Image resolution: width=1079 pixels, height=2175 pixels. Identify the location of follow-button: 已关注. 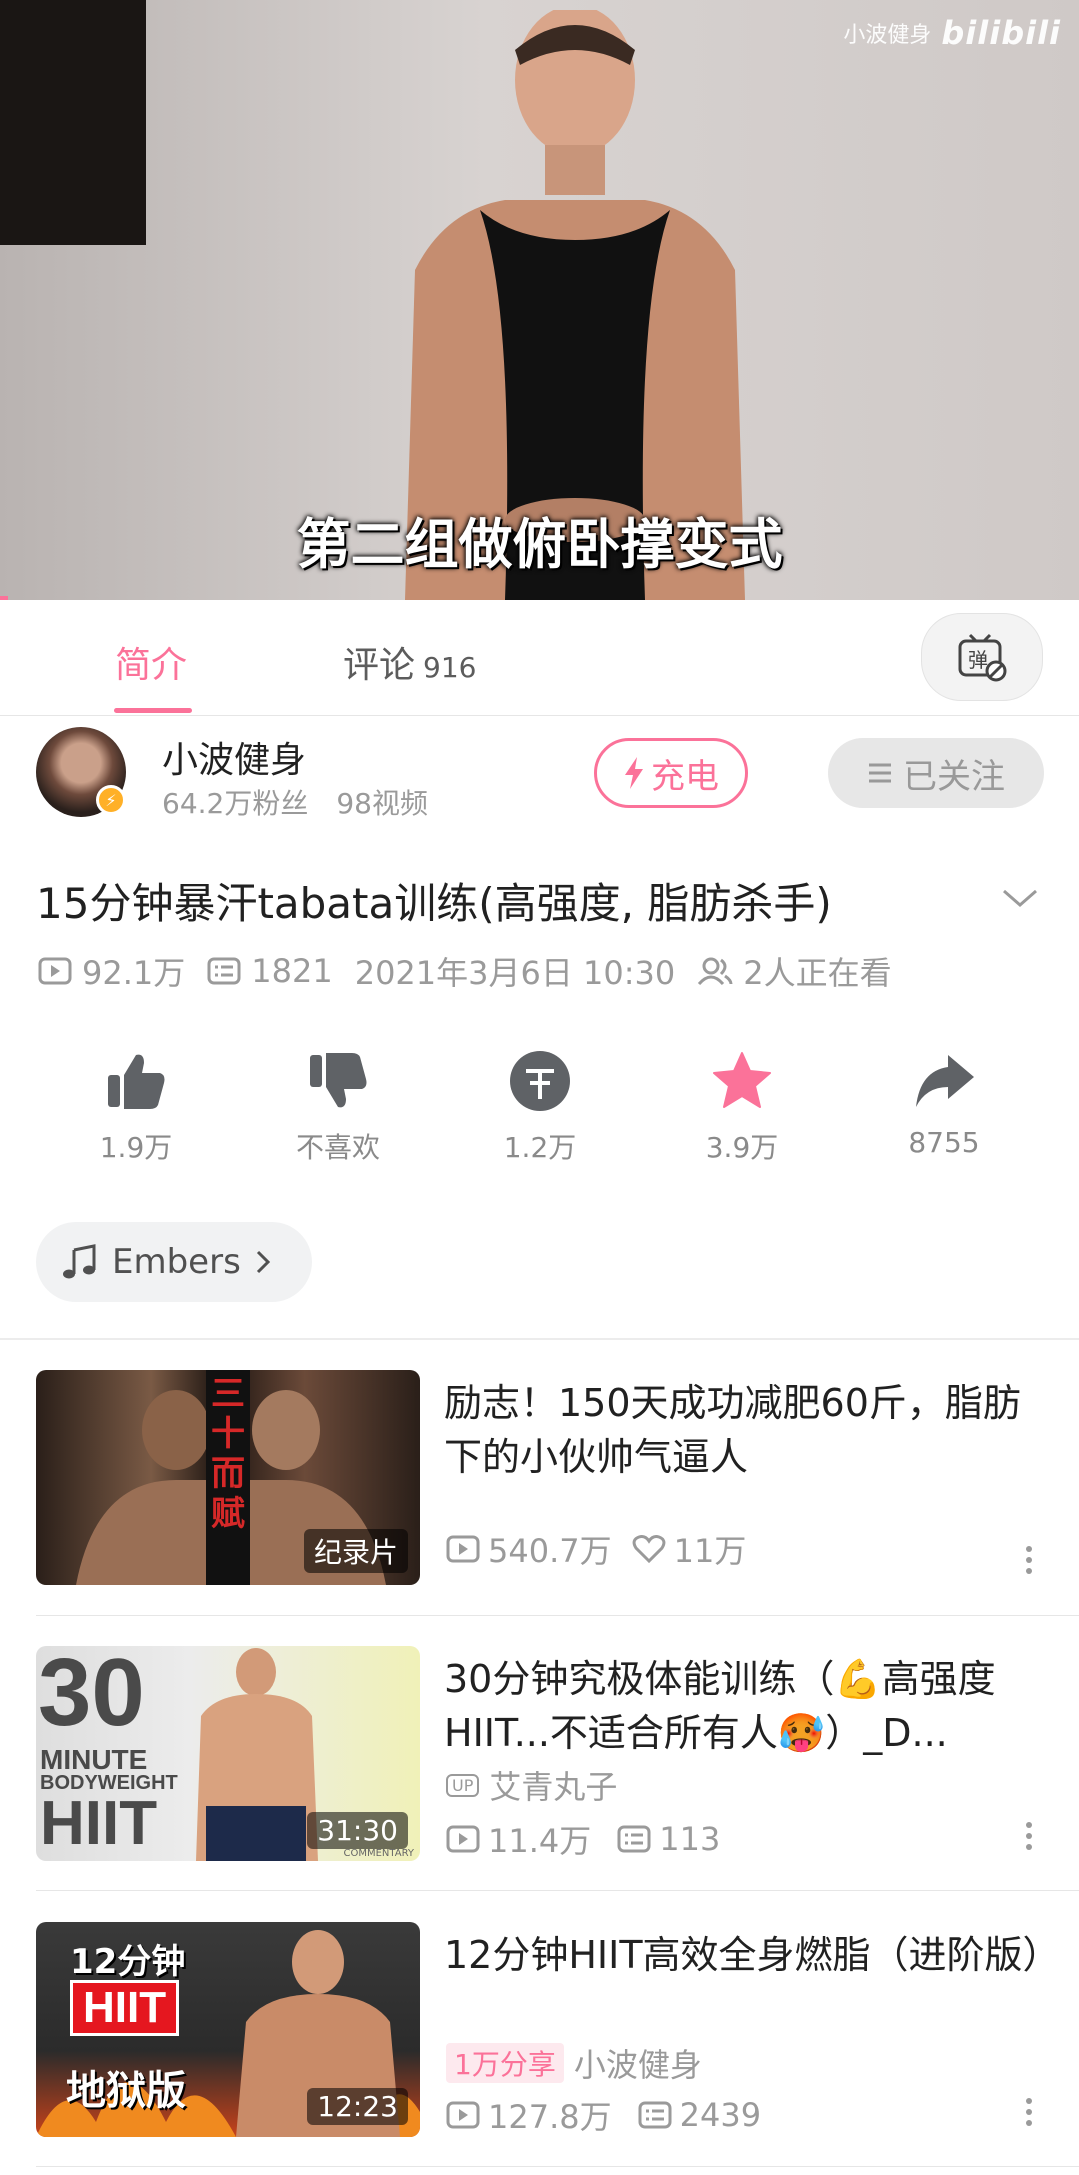
(936, 773).